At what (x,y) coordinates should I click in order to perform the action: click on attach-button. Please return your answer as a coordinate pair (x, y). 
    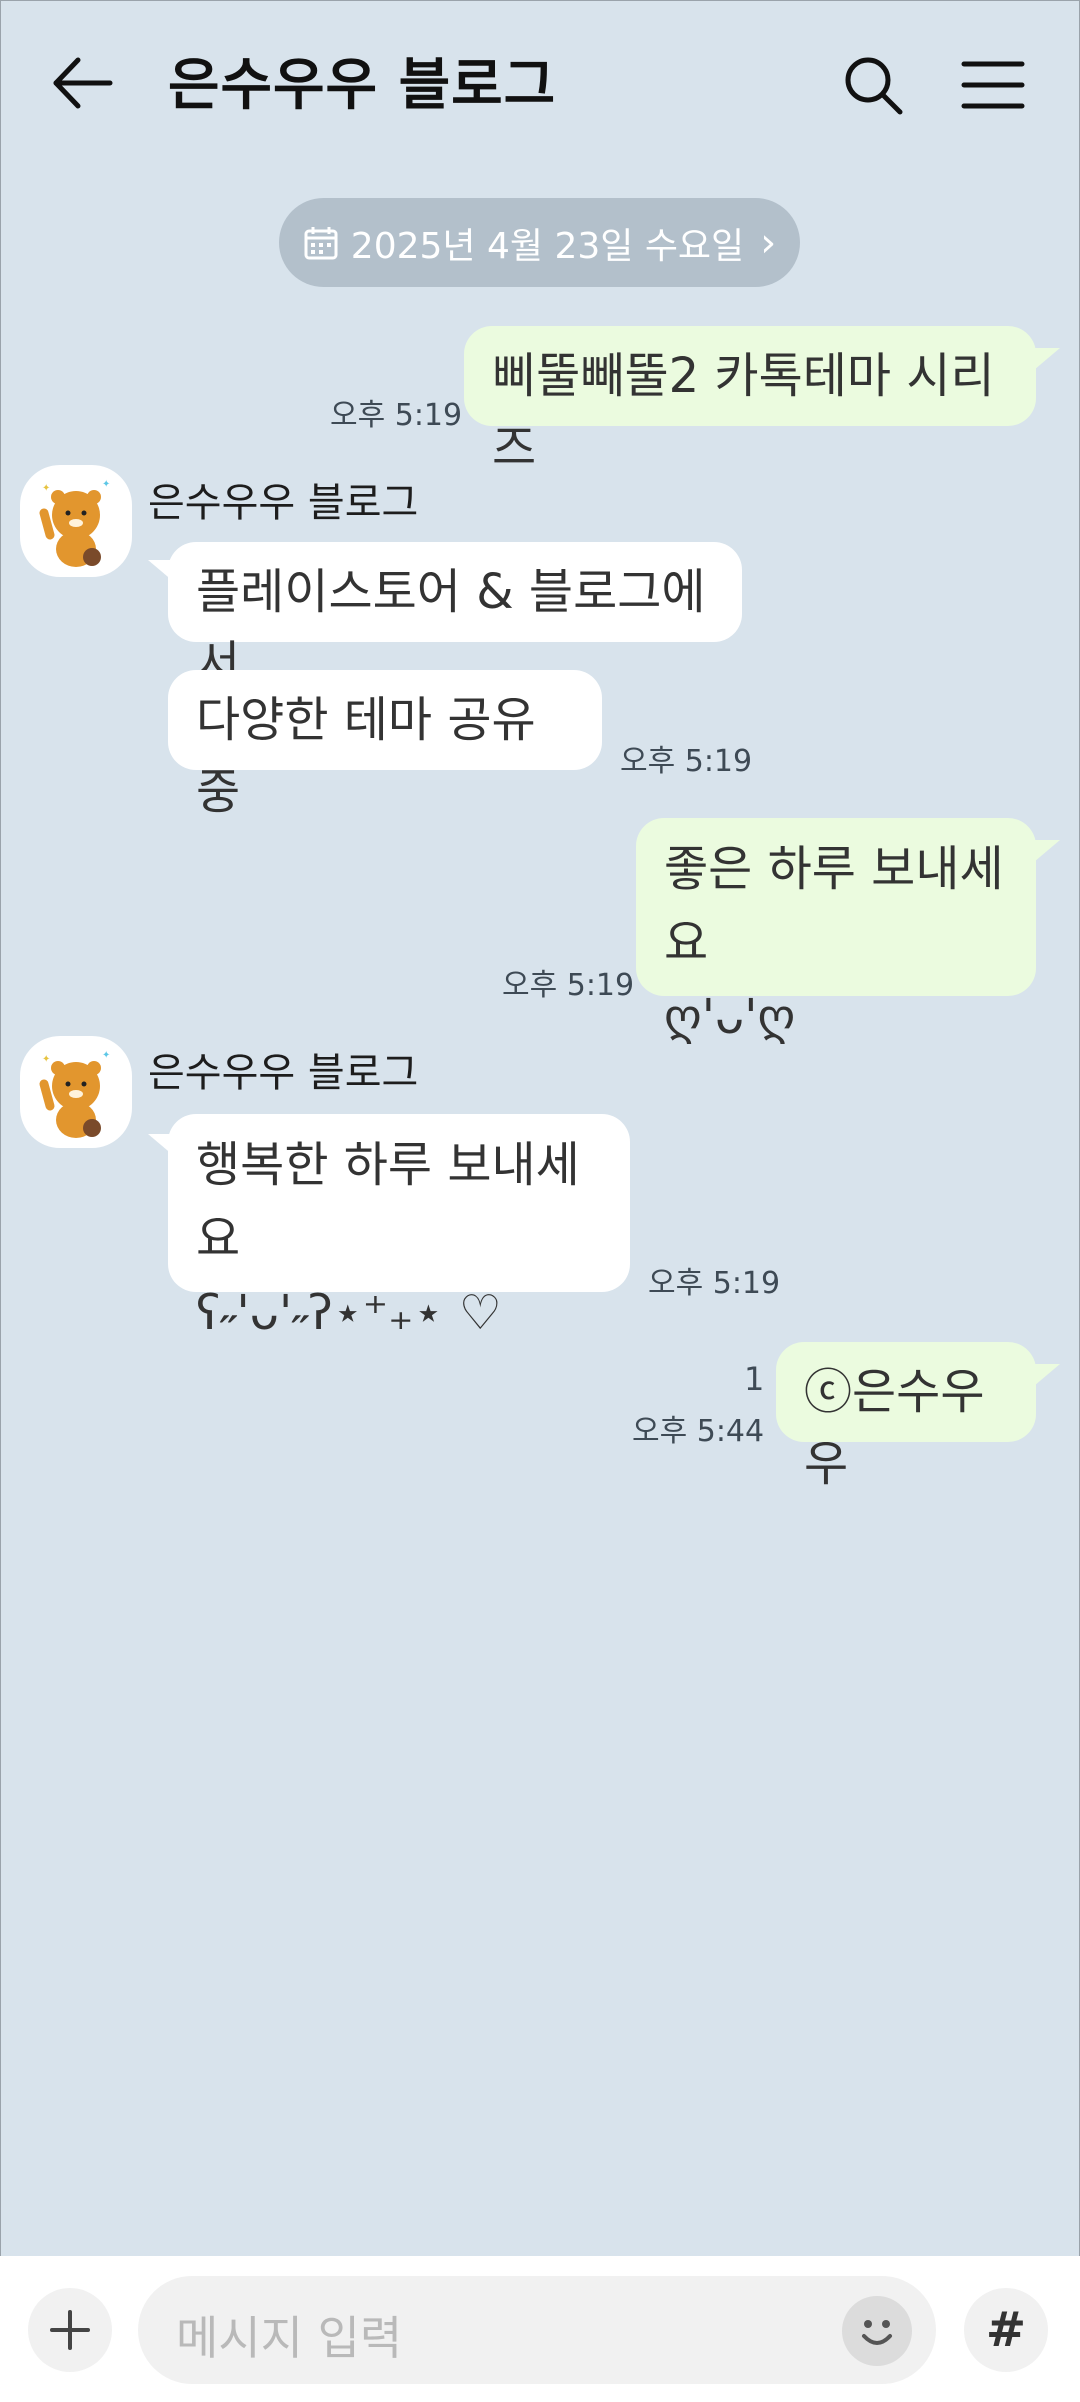
    Looking at the image, I should click on (70, 2330).